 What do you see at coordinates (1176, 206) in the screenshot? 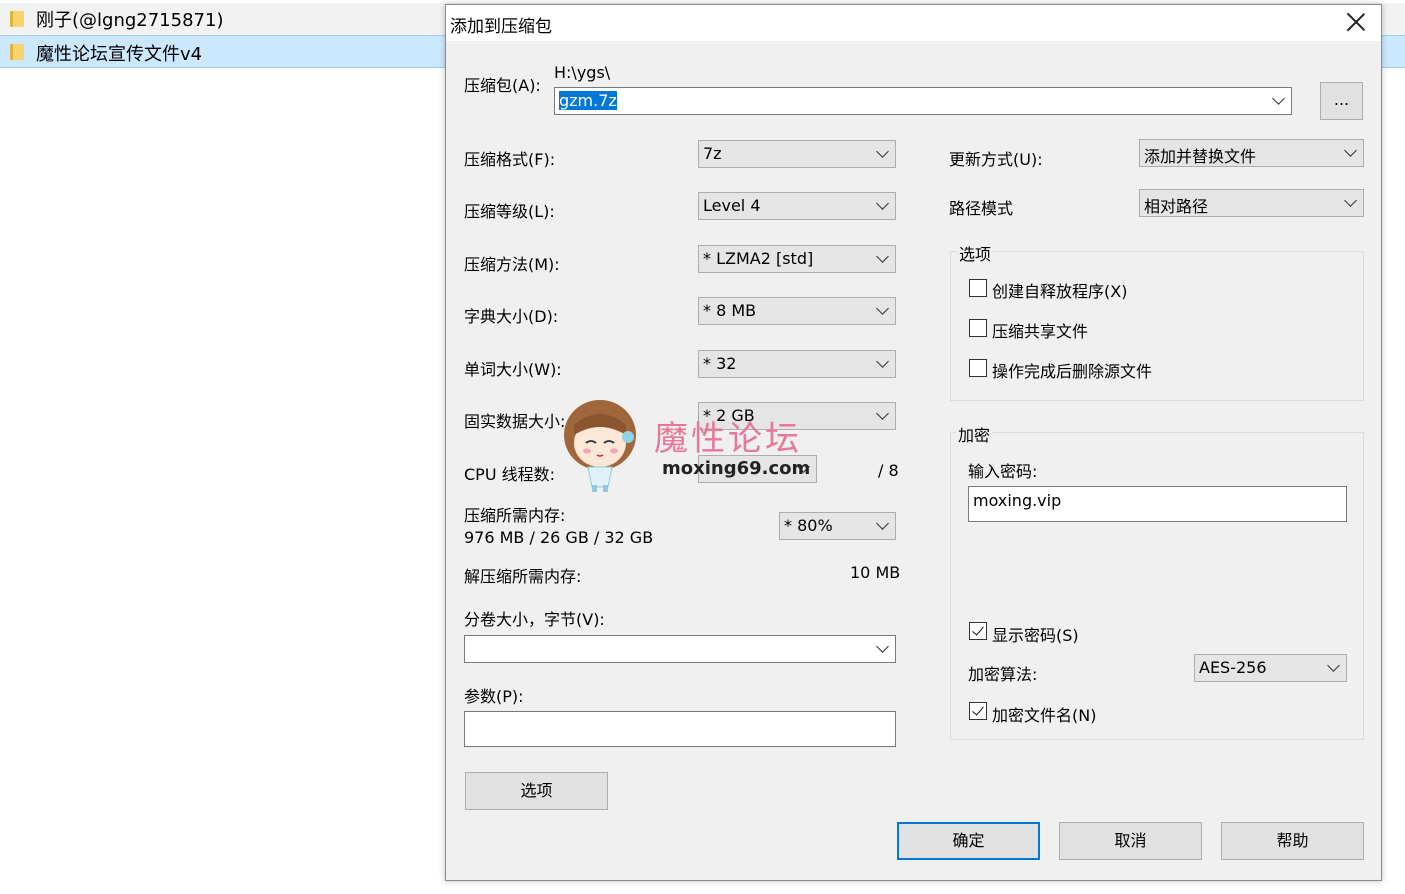
I see `path-mode-value: 相对路径` at bounding box center [1176, 206].